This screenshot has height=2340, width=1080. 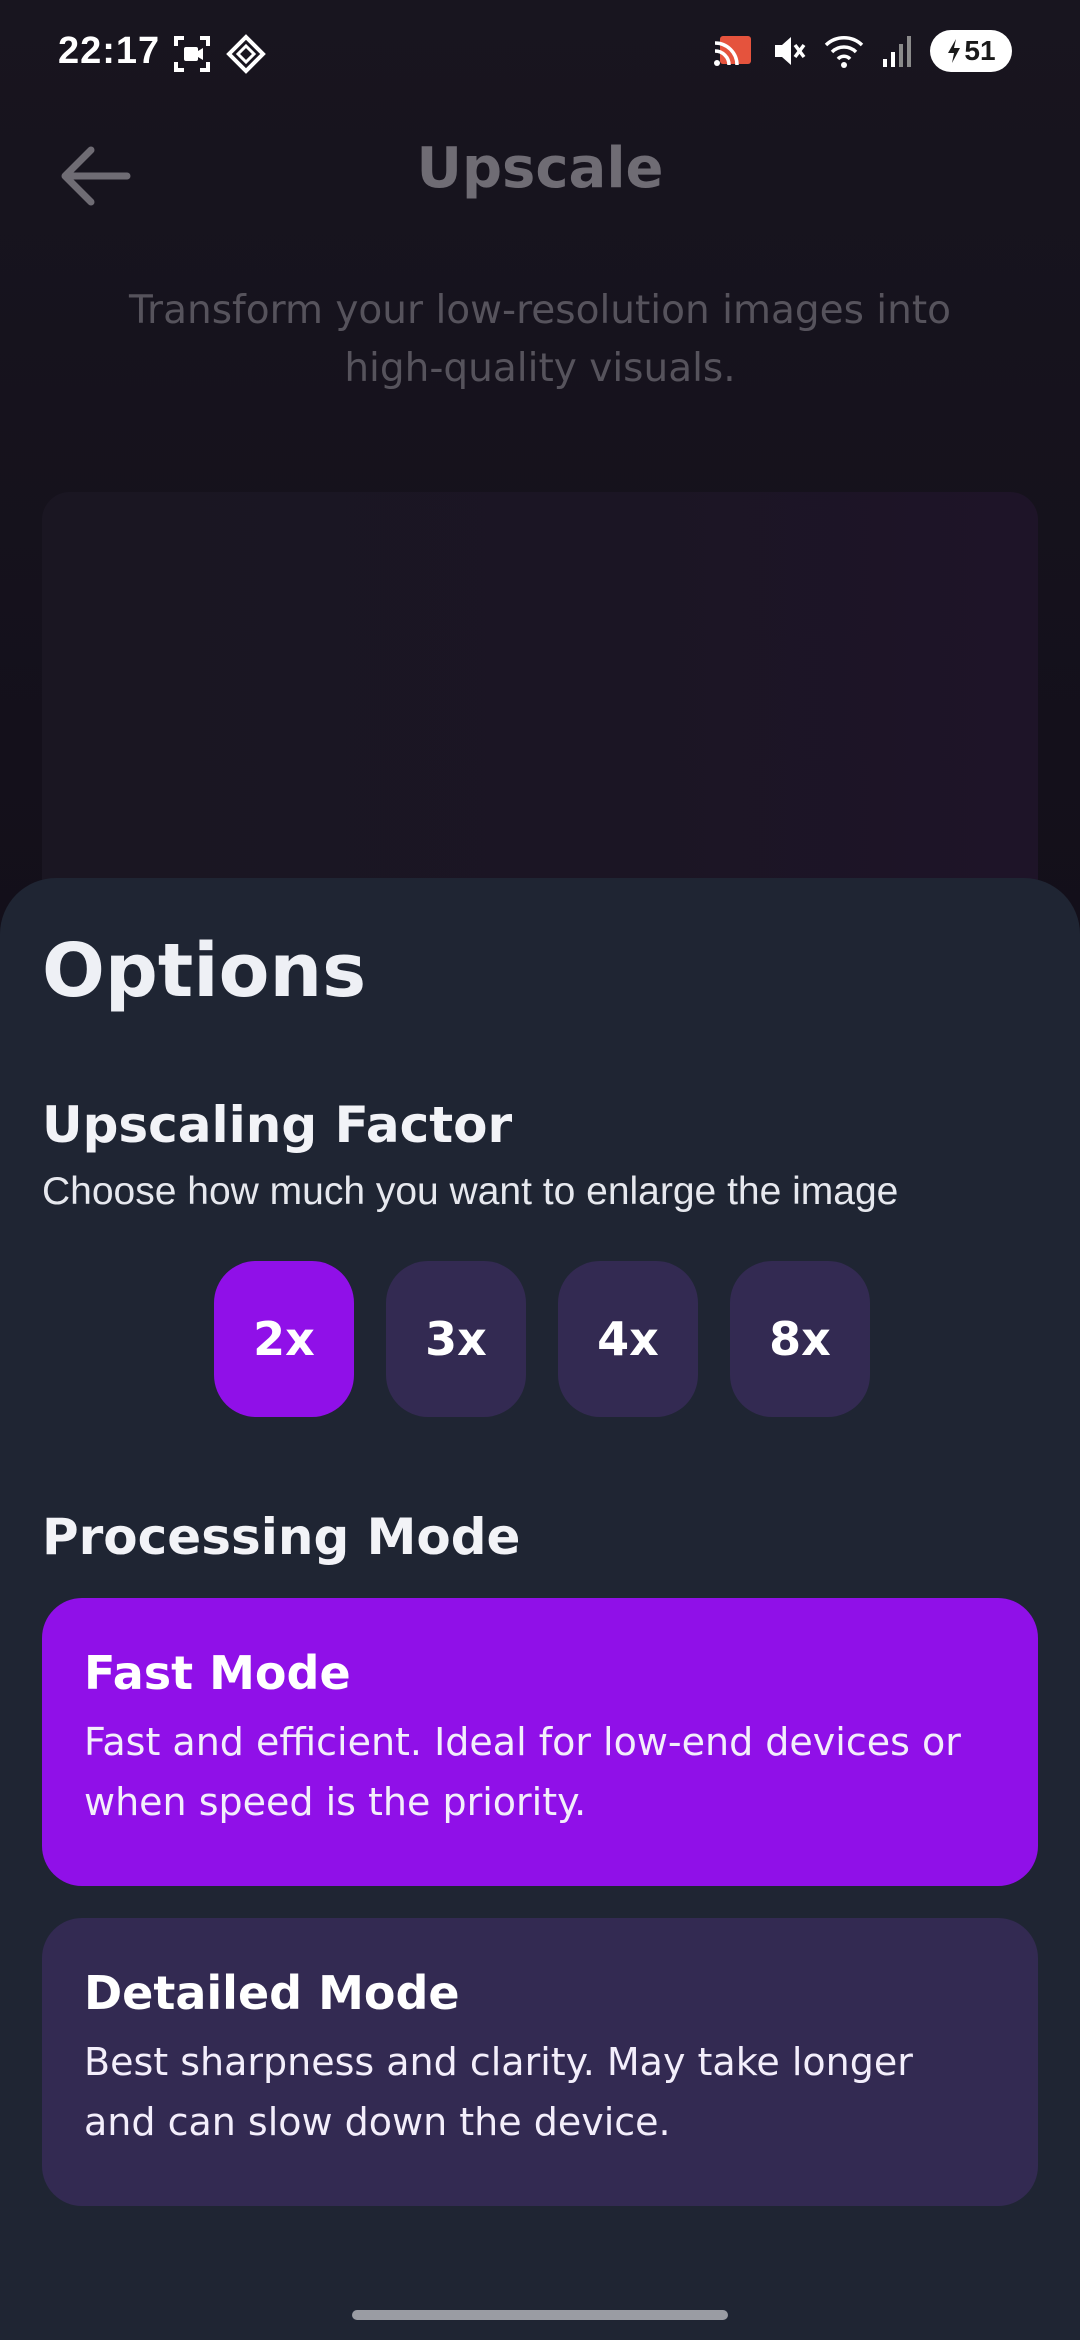 I want to click on processing-mode-heading: Processing Mode, so click(x=281, y=1537).